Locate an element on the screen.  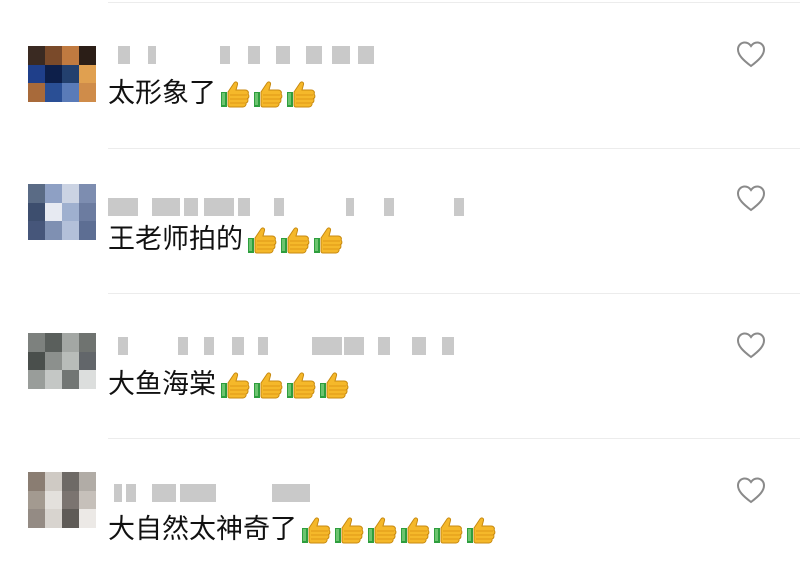
comment-text: 大鱼海棠 is located at coordinates (229, 385).